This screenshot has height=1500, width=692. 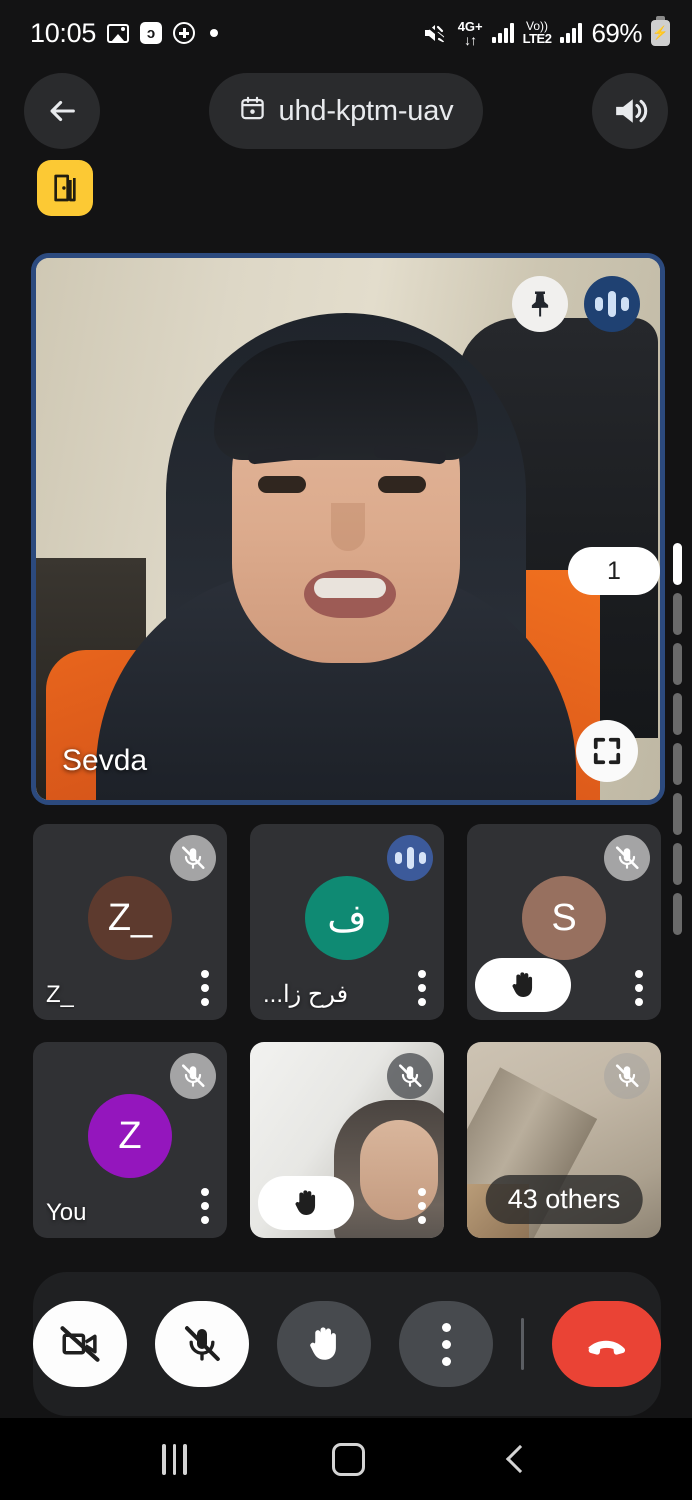 I want to click on youtube-music-icon: ᴐ, so click(x=151, y=33).